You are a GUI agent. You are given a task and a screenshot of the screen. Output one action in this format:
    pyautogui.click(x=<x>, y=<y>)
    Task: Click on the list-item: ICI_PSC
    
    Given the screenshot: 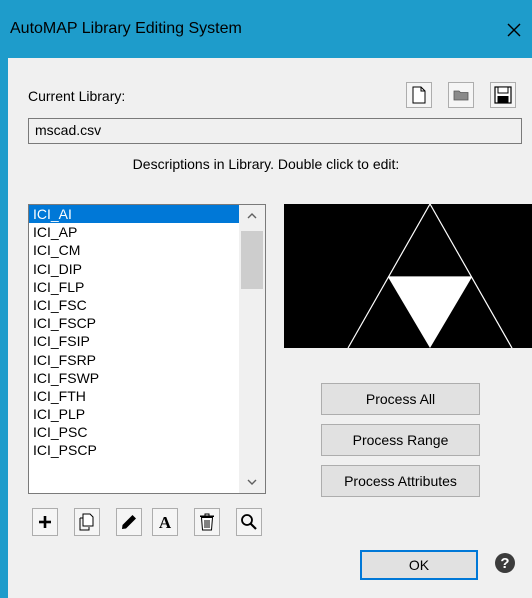 What is the action you would take?
    pyautogui.click(x=134, y=432)
    